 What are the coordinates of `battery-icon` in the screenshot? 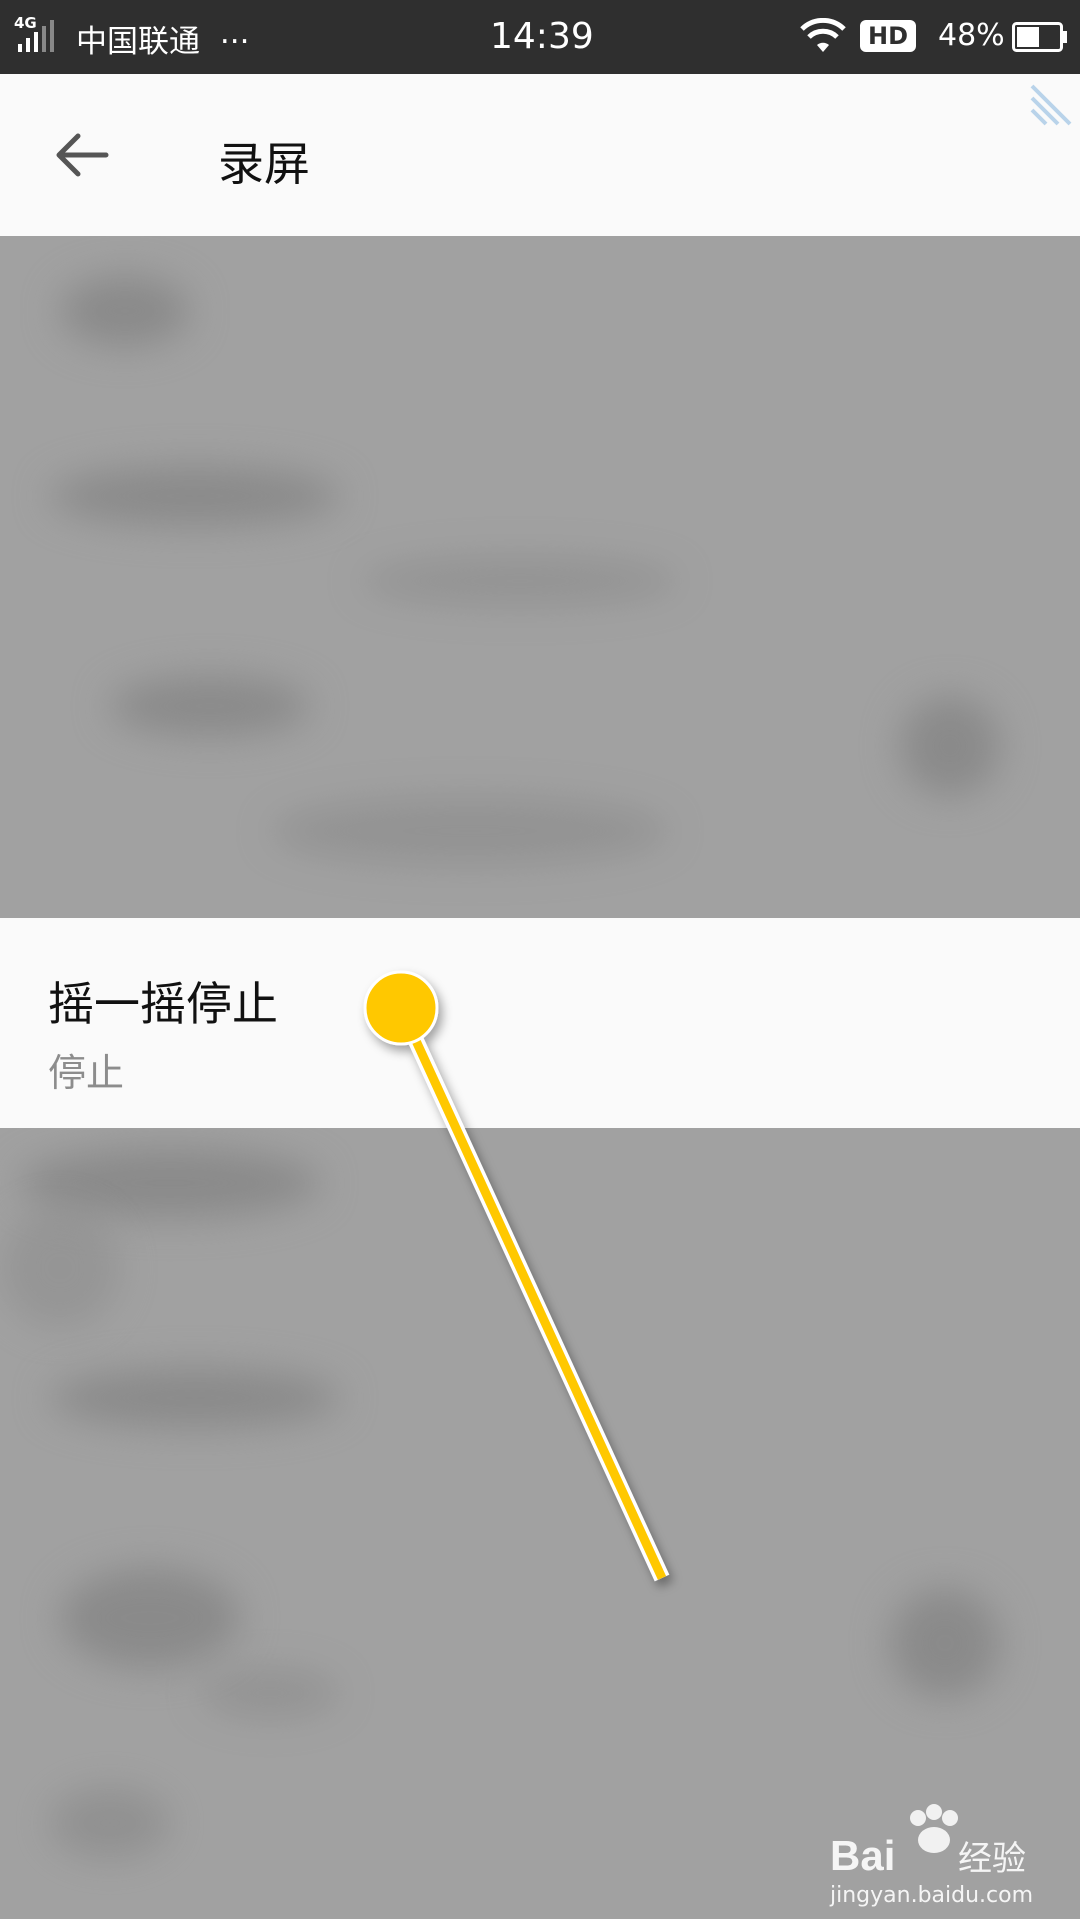 It's located at (1039, 37).